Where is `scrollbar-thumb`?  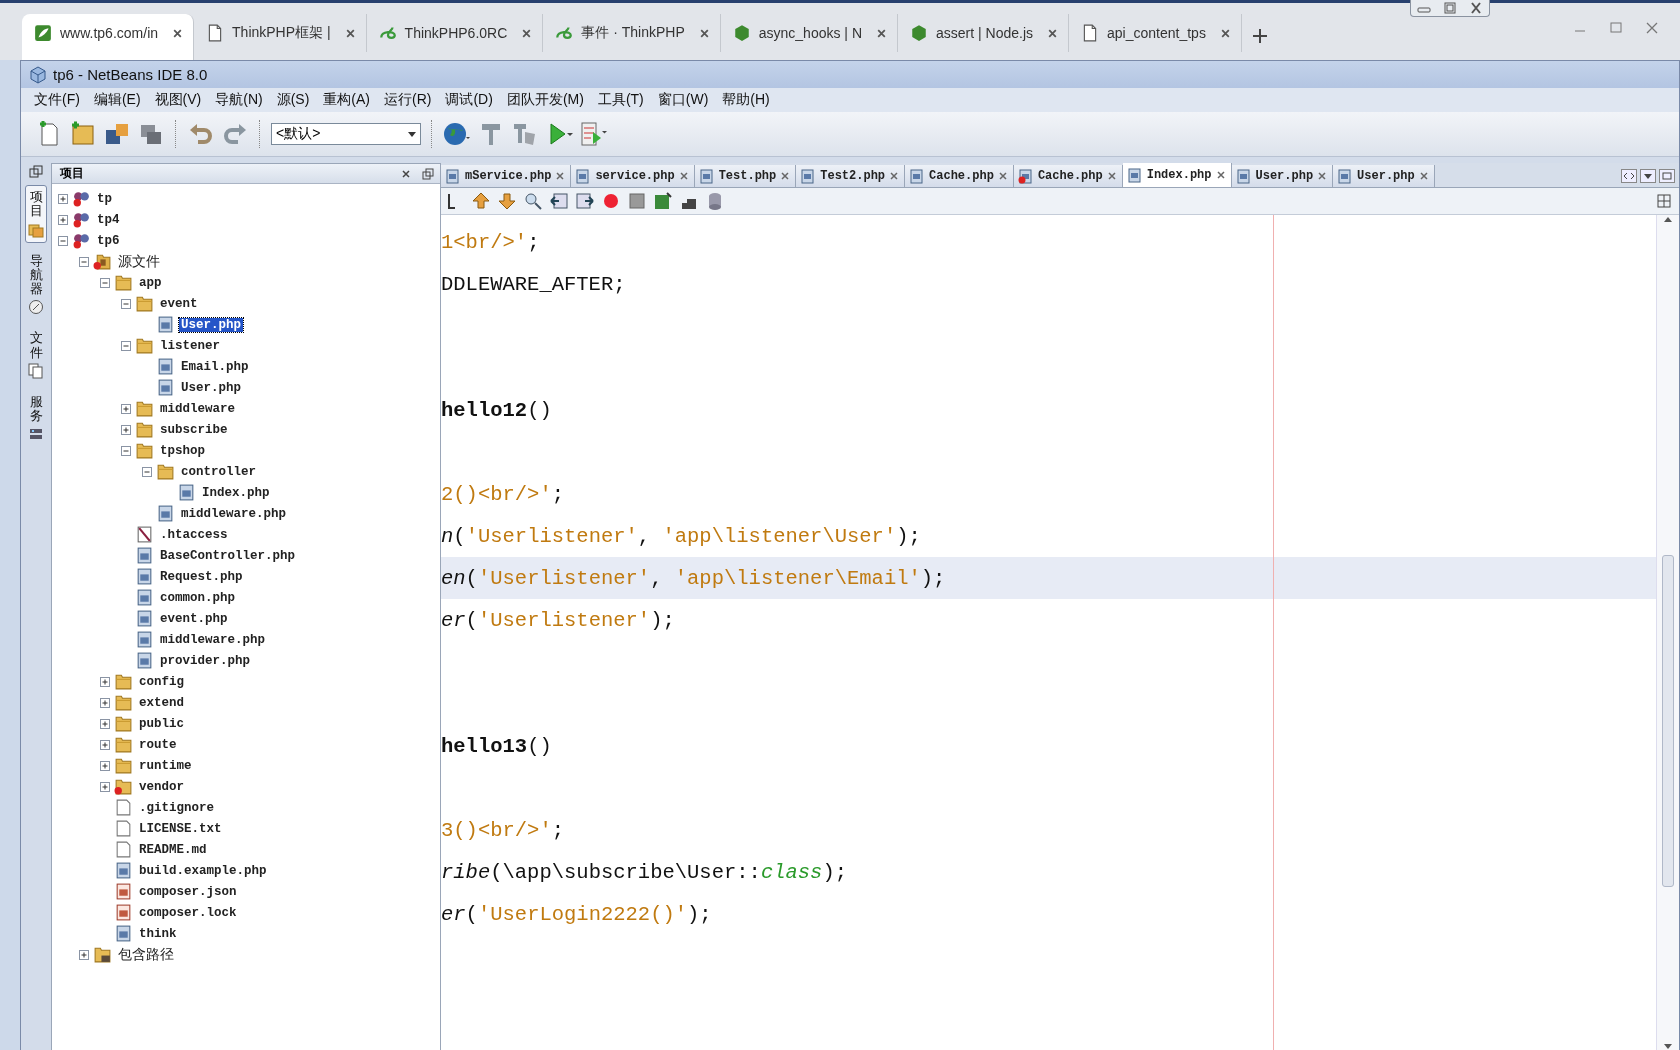
scrollbar-thumb is located at coordinates (1668, 721).